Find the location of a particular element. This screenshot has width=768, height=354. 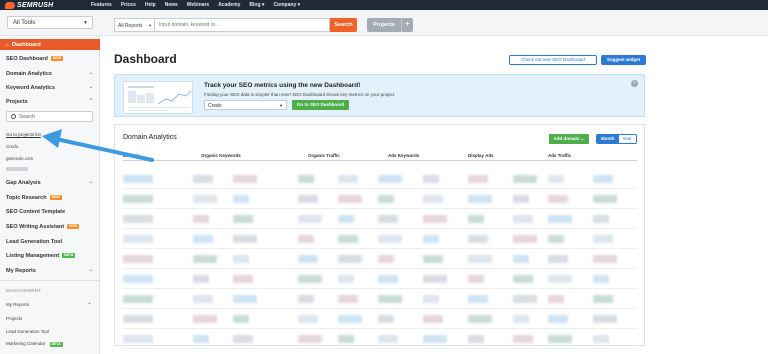

reports-select-value: All Reports is located at coordinates (130, 26).